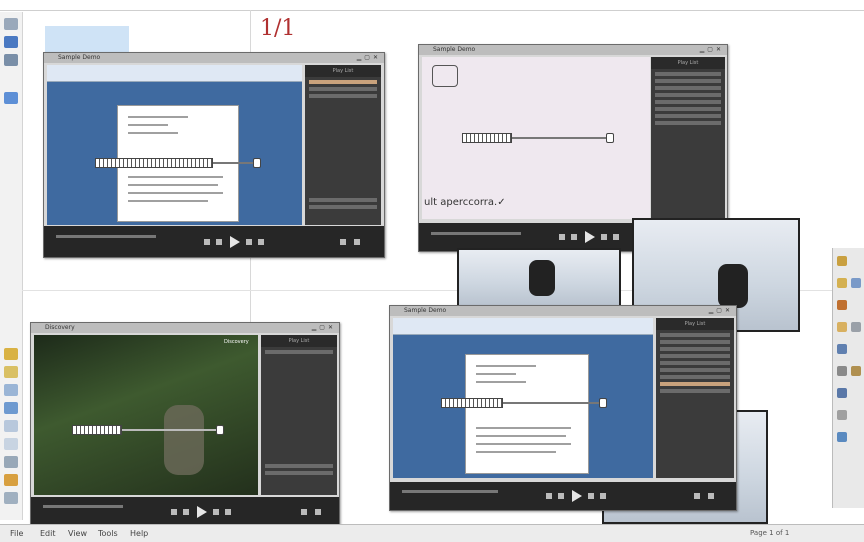  I want to click on shape-icon, so click(842, 415).